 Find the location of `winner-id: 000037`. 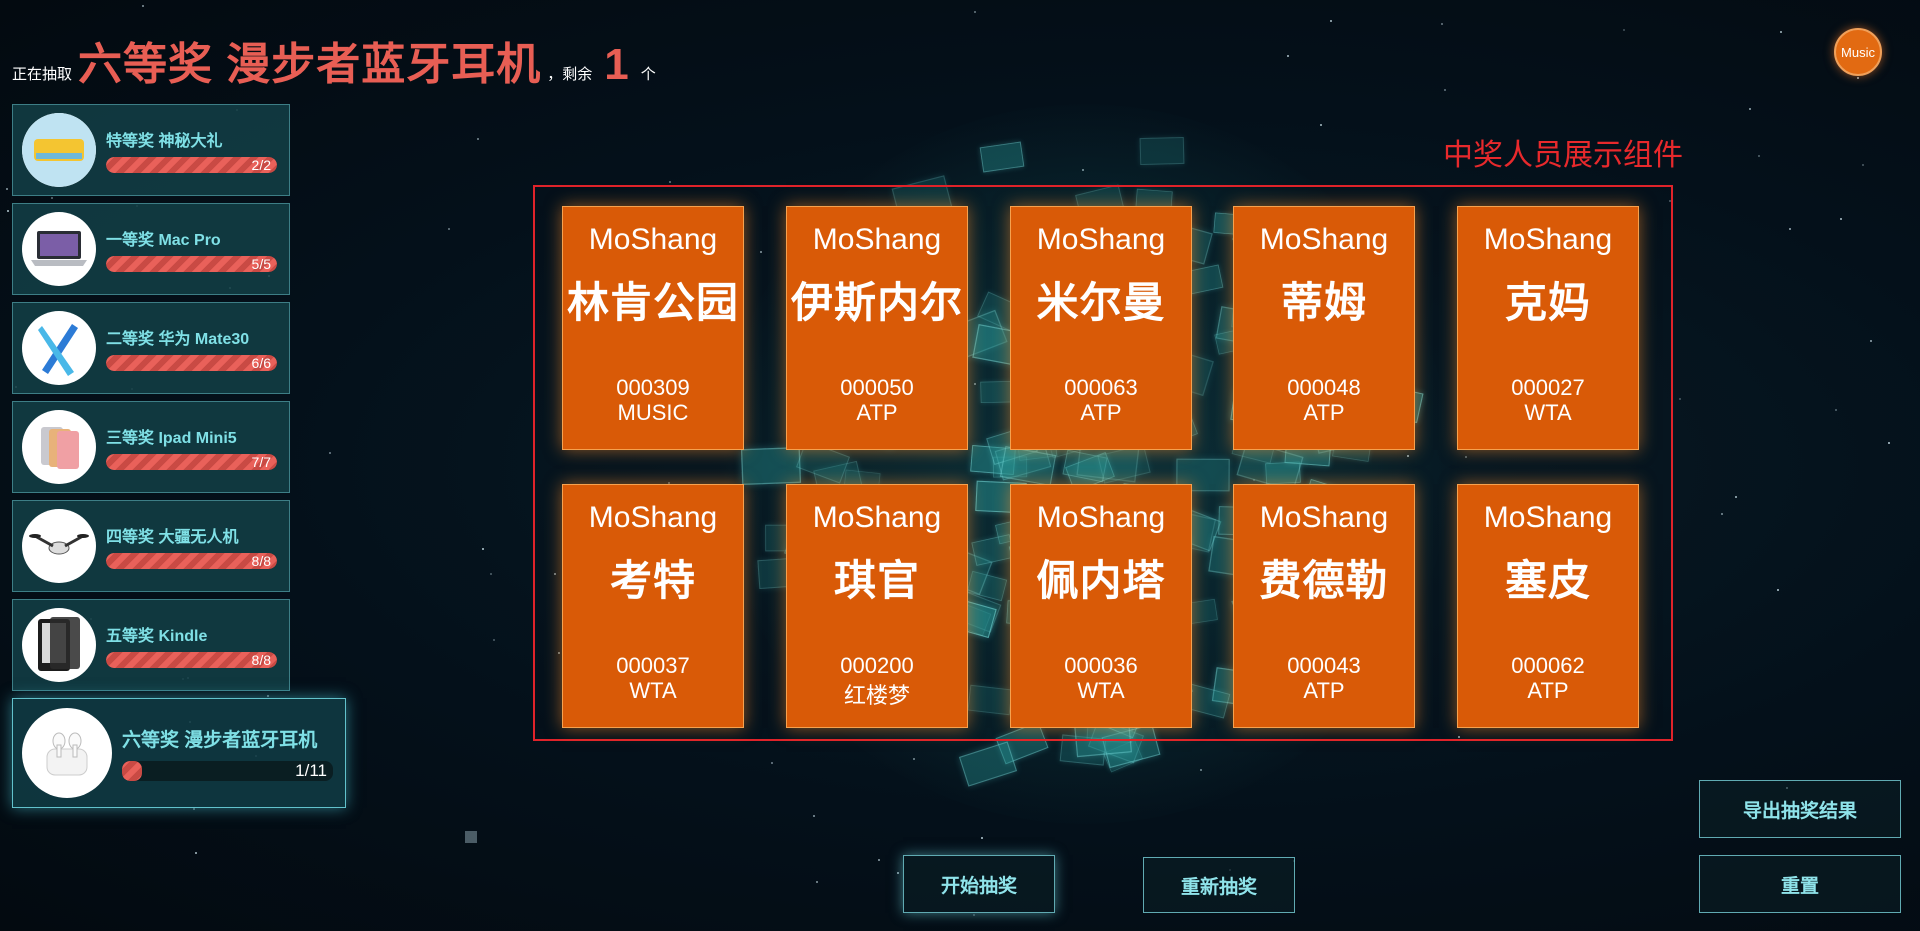

winner-id: 000037 is located at coordinates (653, 665).